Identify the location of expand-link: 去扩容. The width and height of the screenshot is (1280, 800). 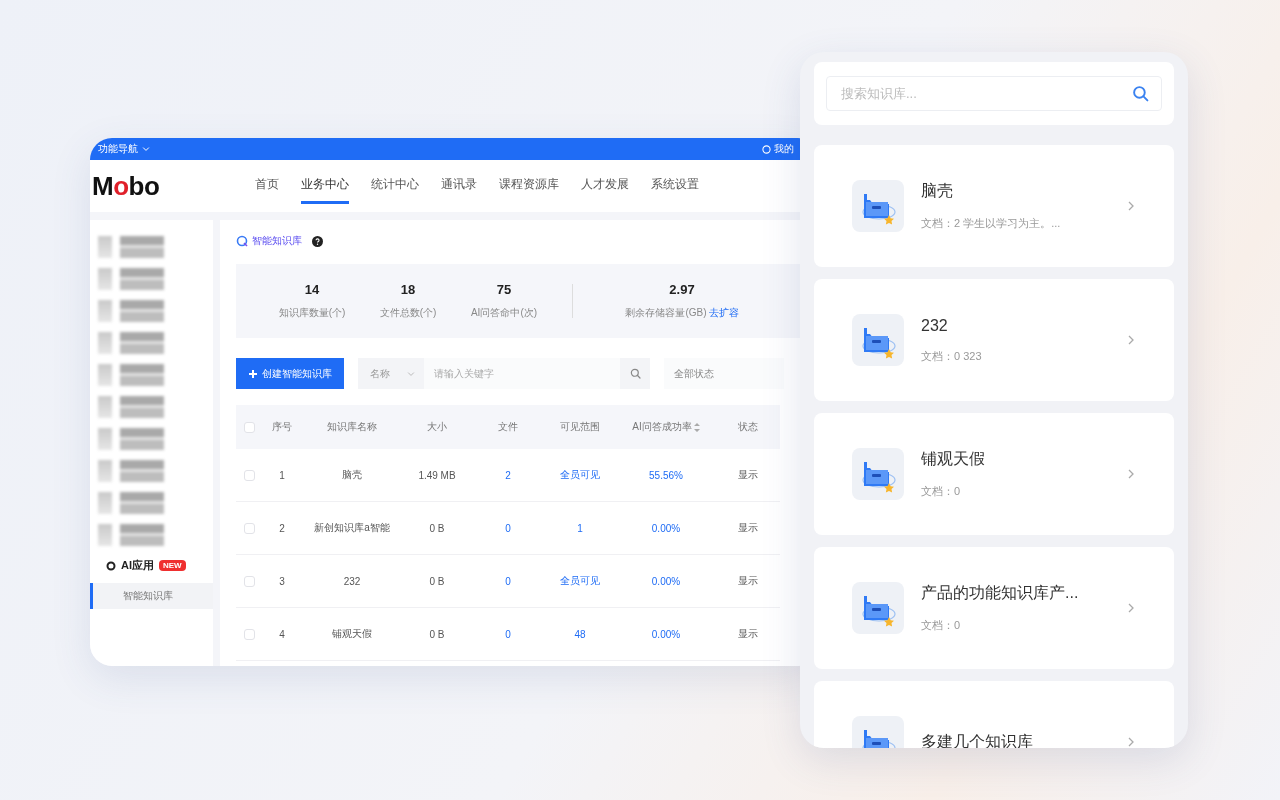
(723, 313).